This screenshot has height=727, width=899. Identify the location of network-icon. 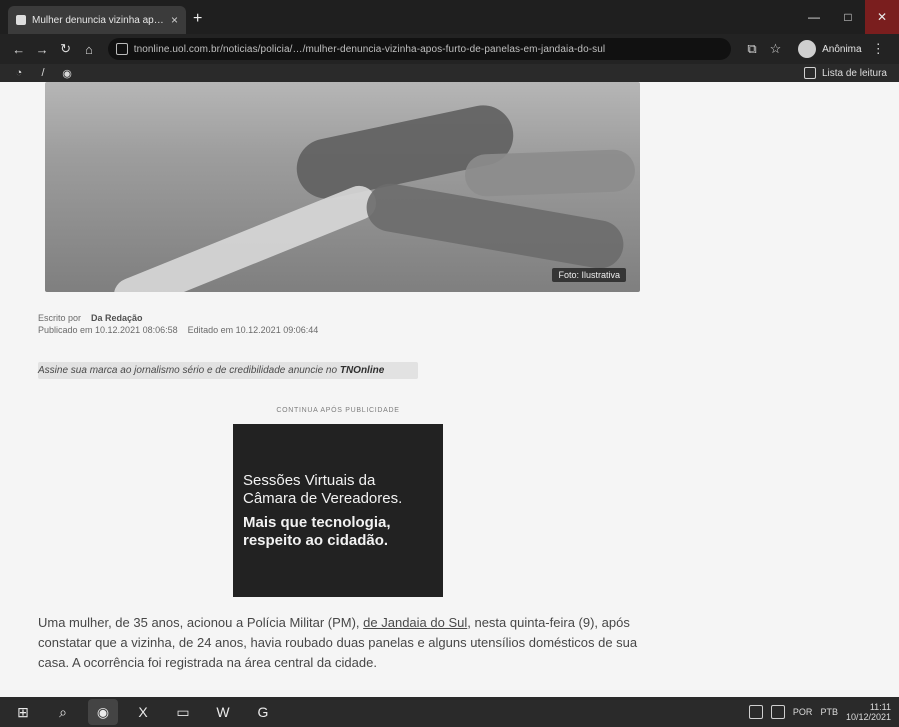
(755, 712).